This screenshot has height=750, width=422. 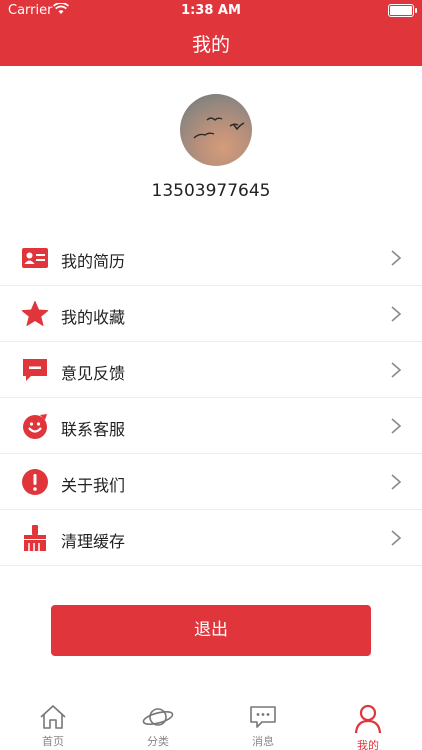 I want to click on menu-item-label: 联系客服, so click(x=93, y=429).